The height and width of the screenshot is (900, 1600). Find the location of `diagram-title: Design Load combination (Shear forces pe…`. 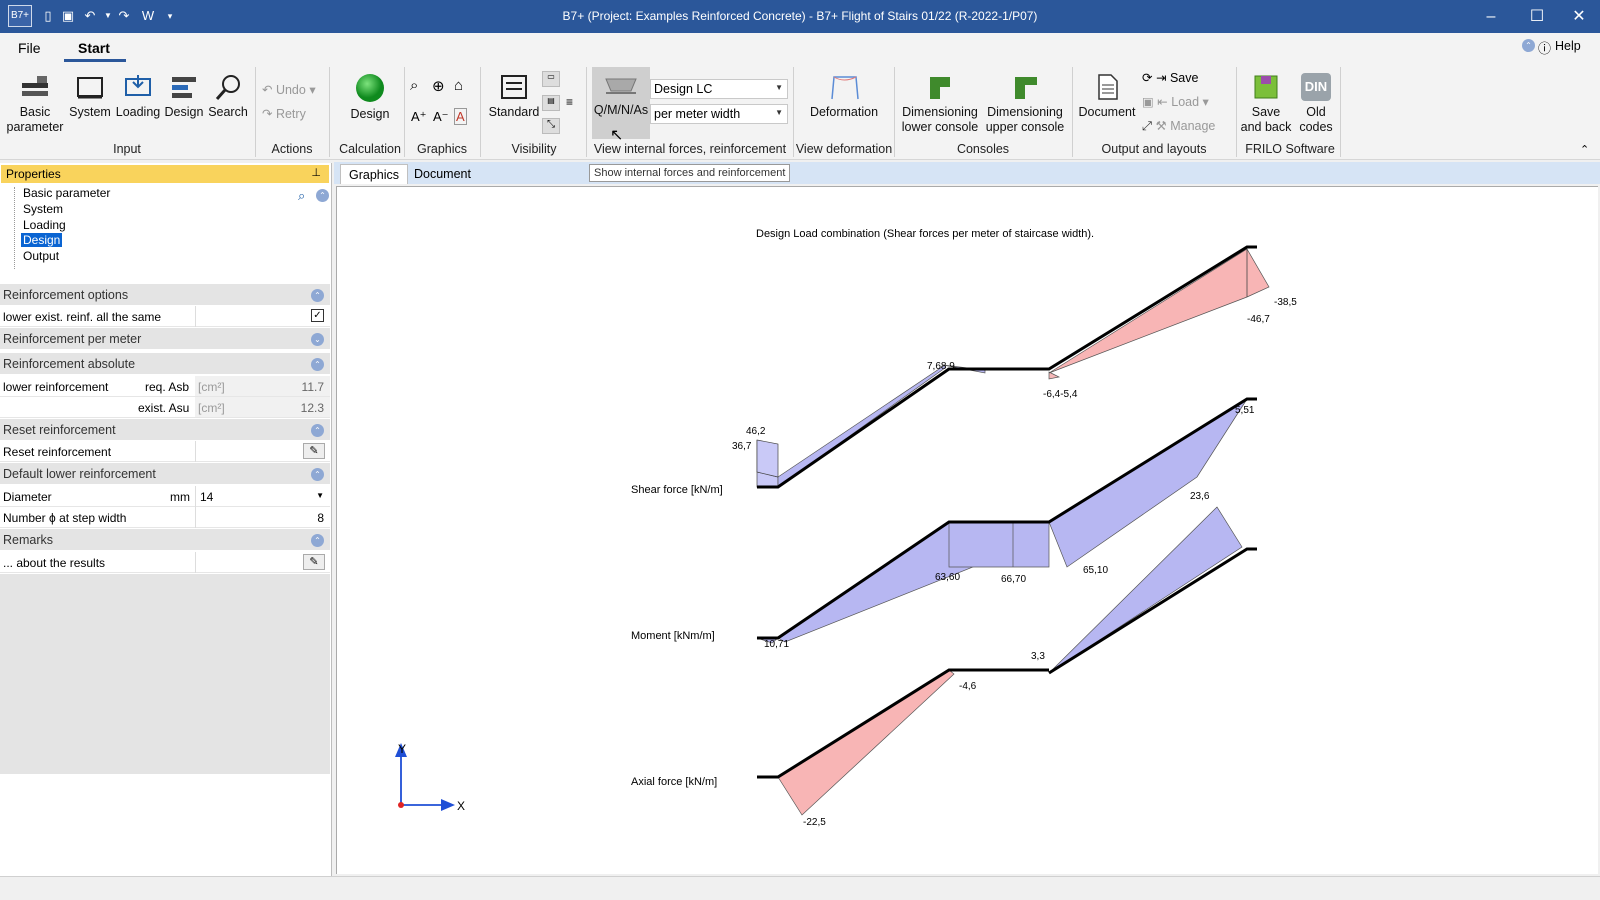

diagram-title: Design Load combination (Shear forces pe… is located at coordinates (925, 234).